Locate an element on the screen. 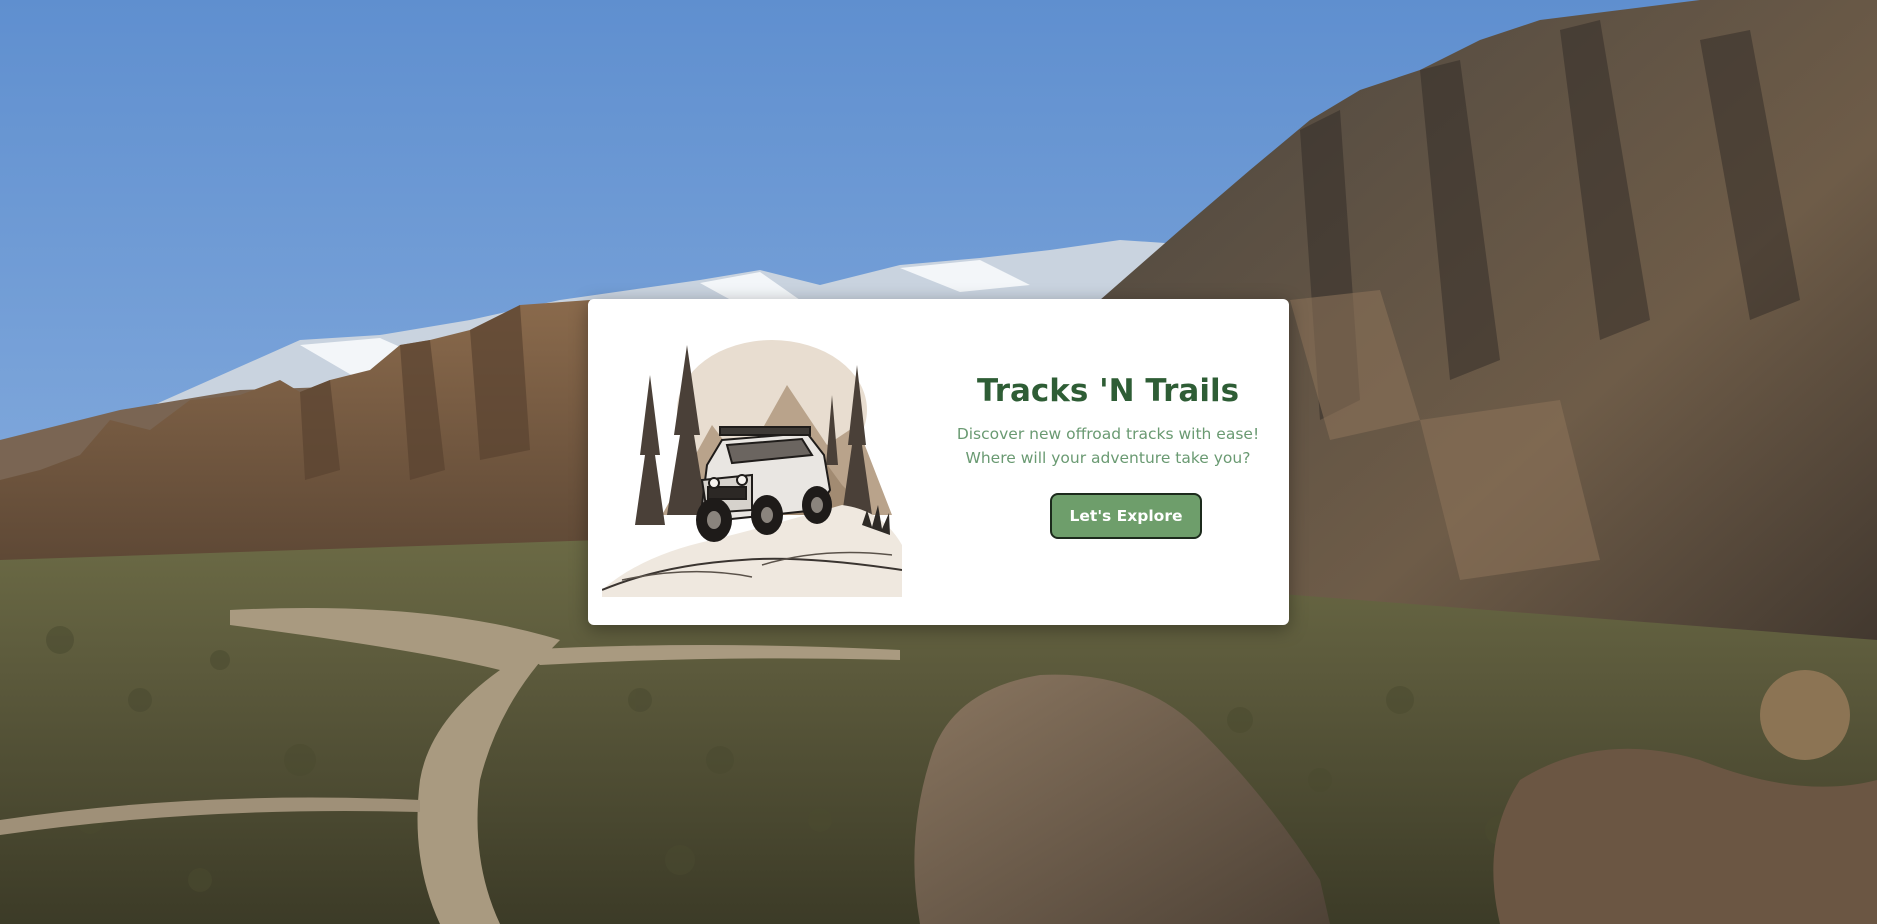 The width and height of the screenshot is (1877, 924). hero-title: Tracks 'N Trails is located at coordinates (1108, 391).